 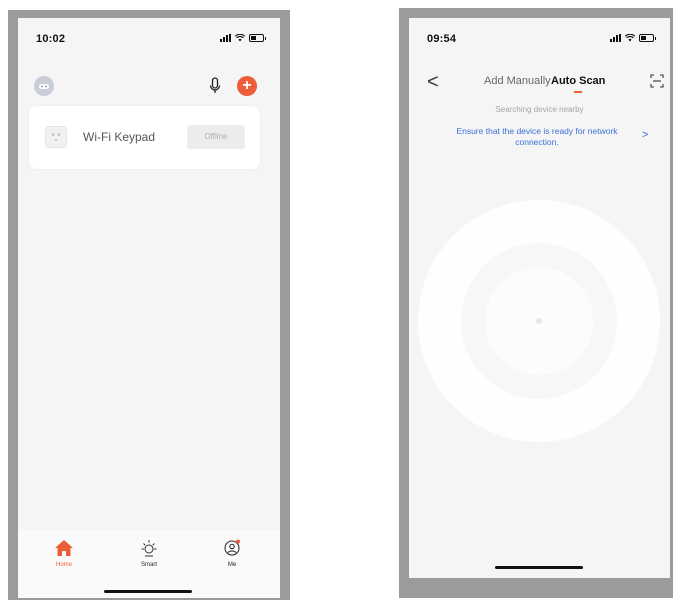 What do you see at coordinates (149, 548) in the screenshot?
I see `sun-icon` at bounding box center [149, 548].